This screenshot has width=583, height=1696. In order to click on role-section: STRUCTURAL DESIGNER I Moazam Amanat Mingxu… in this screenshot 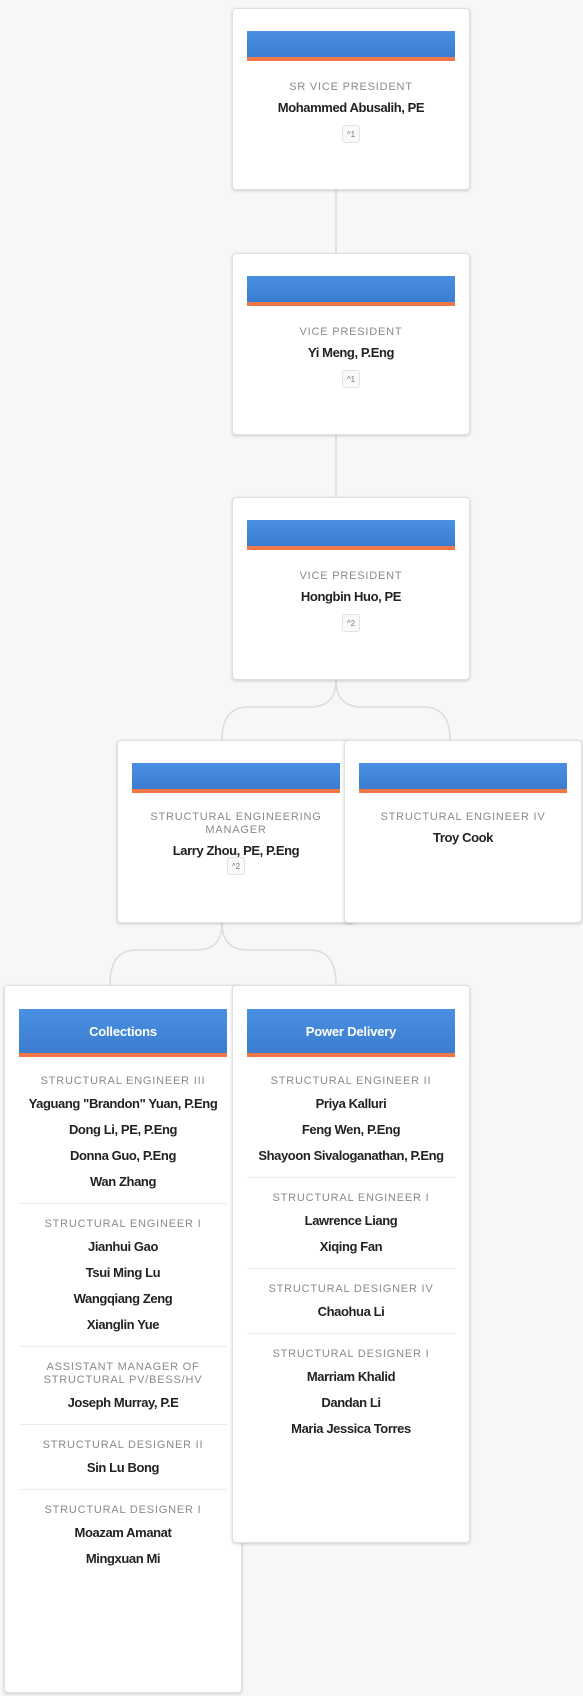, I will do `click(123, 1535)`.